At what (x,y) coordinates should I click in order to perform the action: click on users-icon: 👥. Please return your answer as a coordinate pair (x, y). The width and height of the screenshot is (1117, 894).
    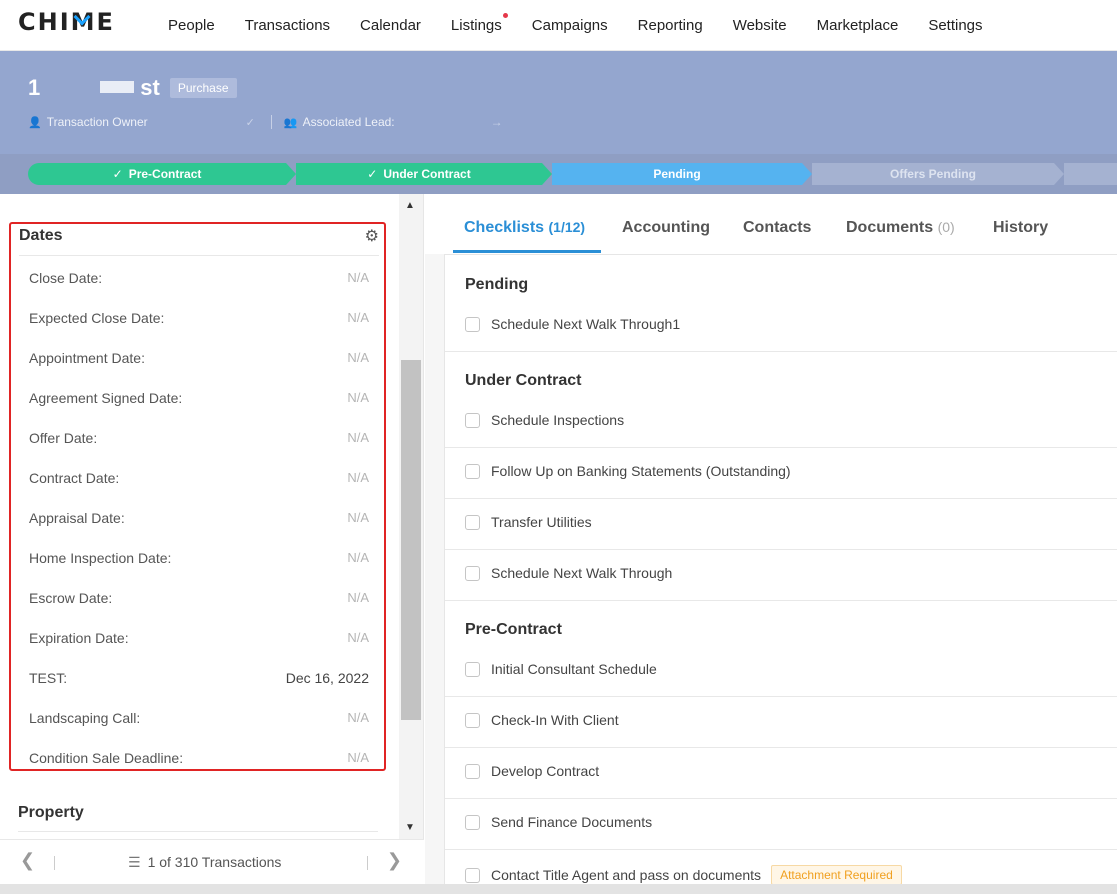
    Looking at the image, I should click on (290, 122).